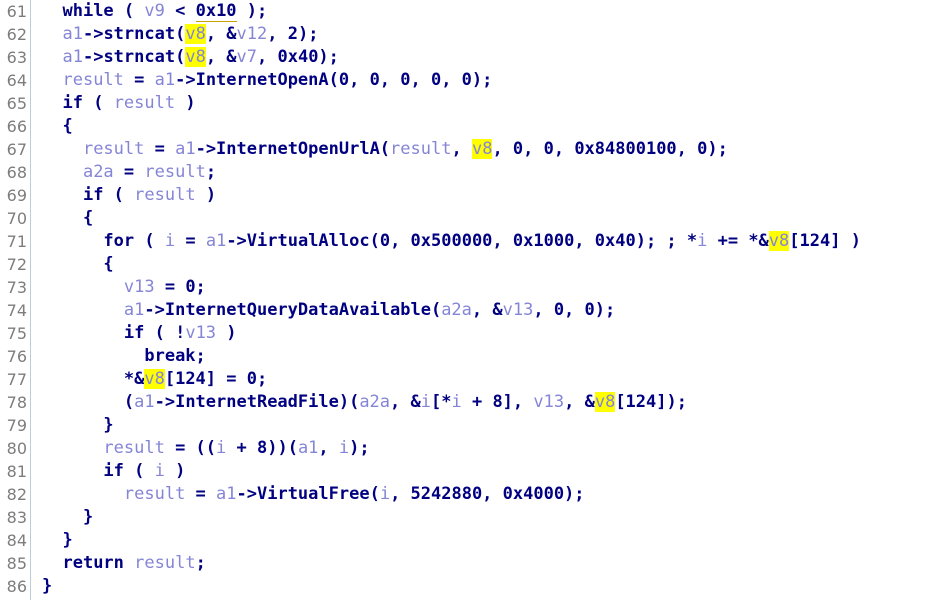  What do you see at coordinates (293, 149) in the screenshot?
I see `code-token: ->InternetOpenUrlA(` at bounding box center [293, 149].